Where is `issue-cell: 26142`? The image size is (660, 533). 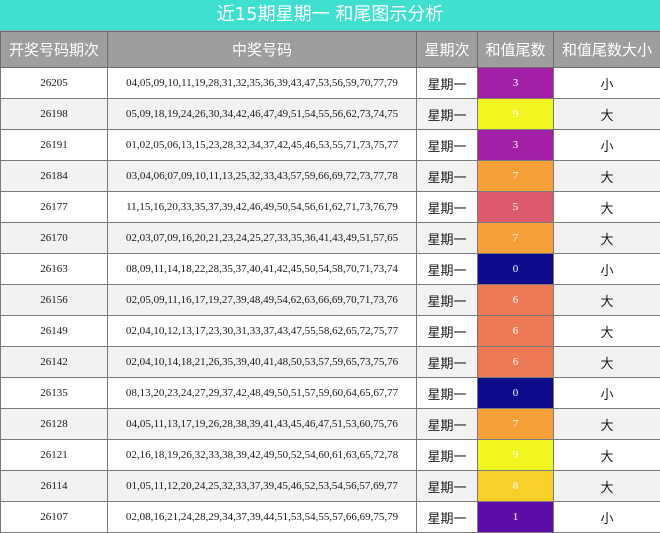
issue-cell: 26142 is located at coordinates (54, 362).